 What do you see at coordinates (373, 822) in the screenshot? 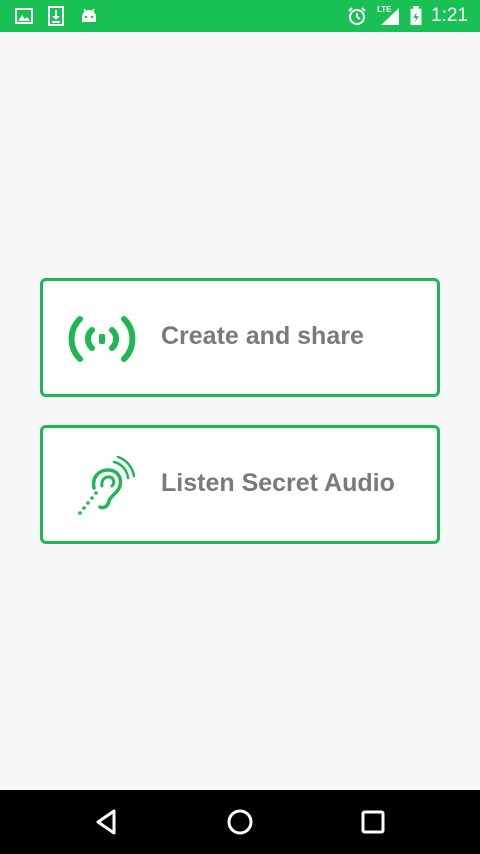
I see `recents-icon` at bounding box center [373, 822].